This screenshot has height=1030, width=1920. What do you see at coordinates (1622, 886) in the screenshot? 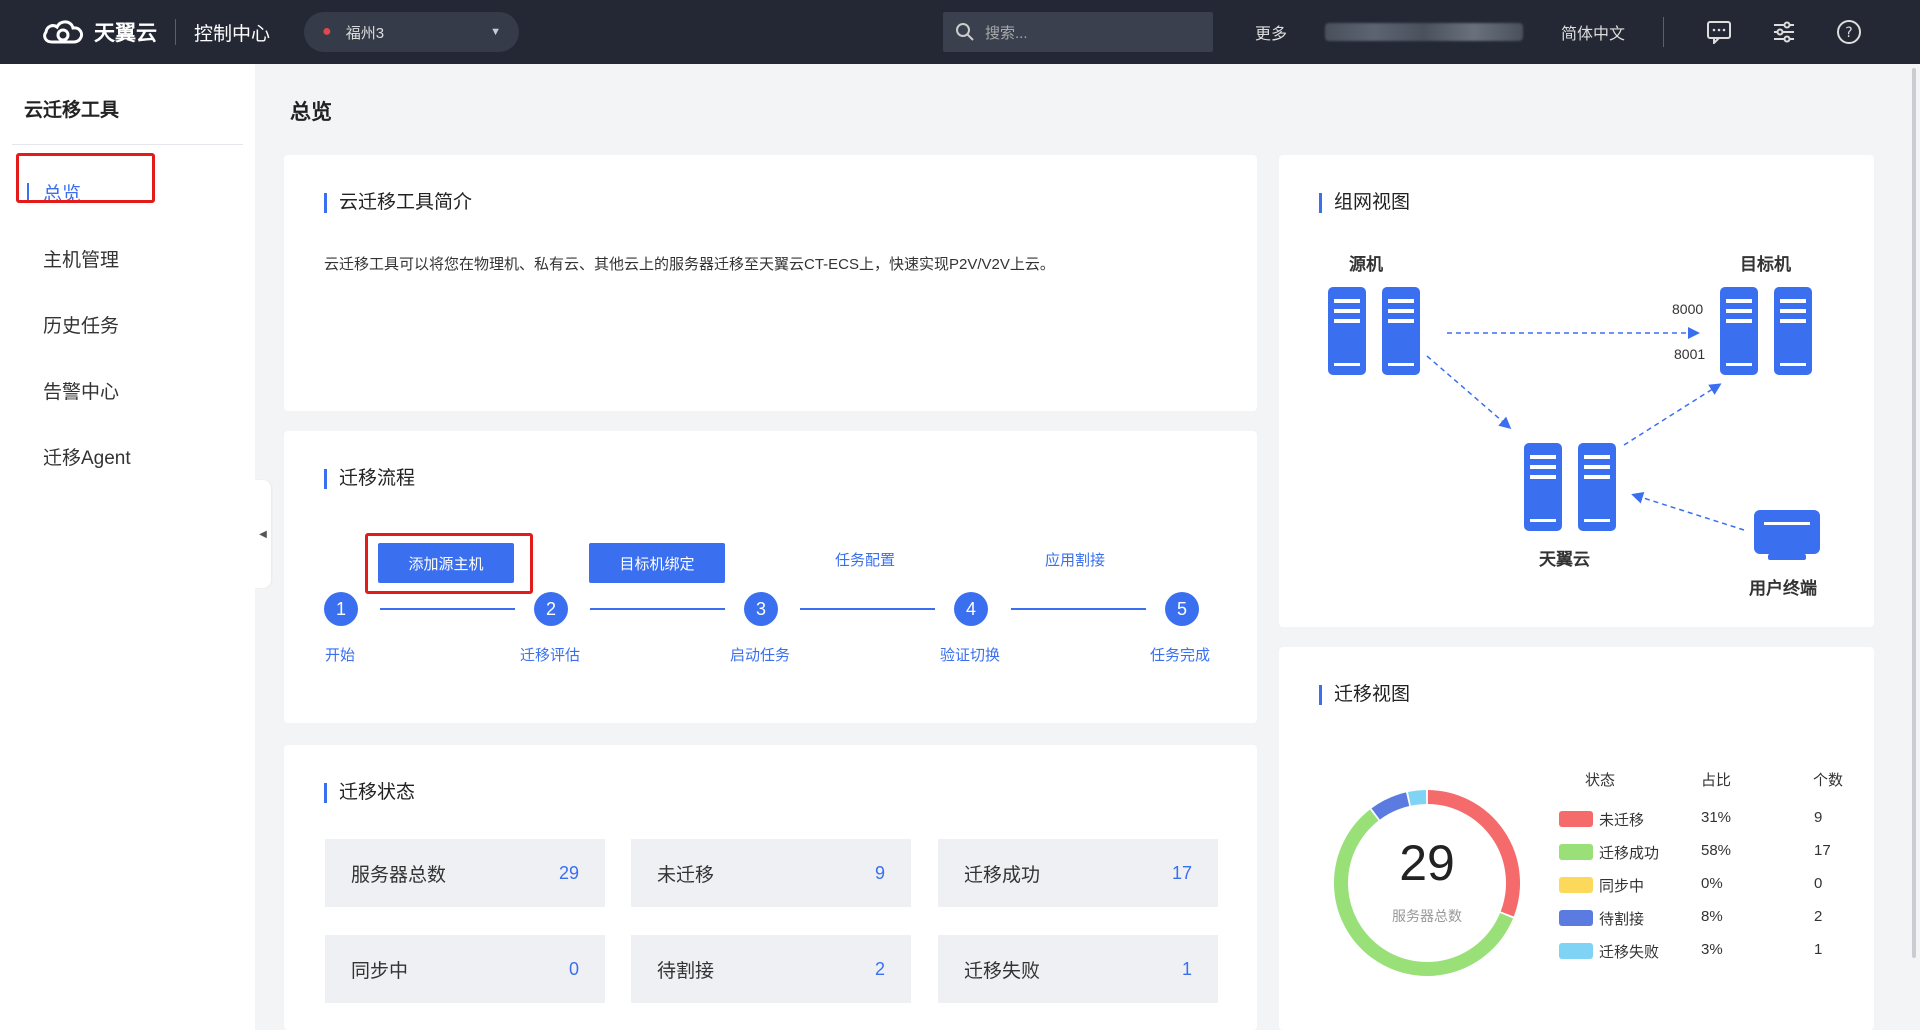
I see `legend-state: 同步中` at bounding box center [1622, 886].